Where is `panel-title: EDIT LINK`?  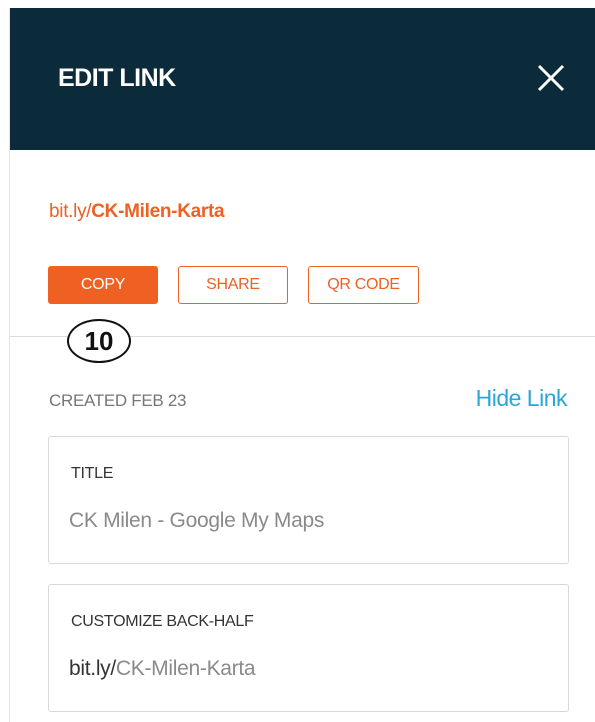 panel-title: EDIT LINK is located at coordinates (117, 78).